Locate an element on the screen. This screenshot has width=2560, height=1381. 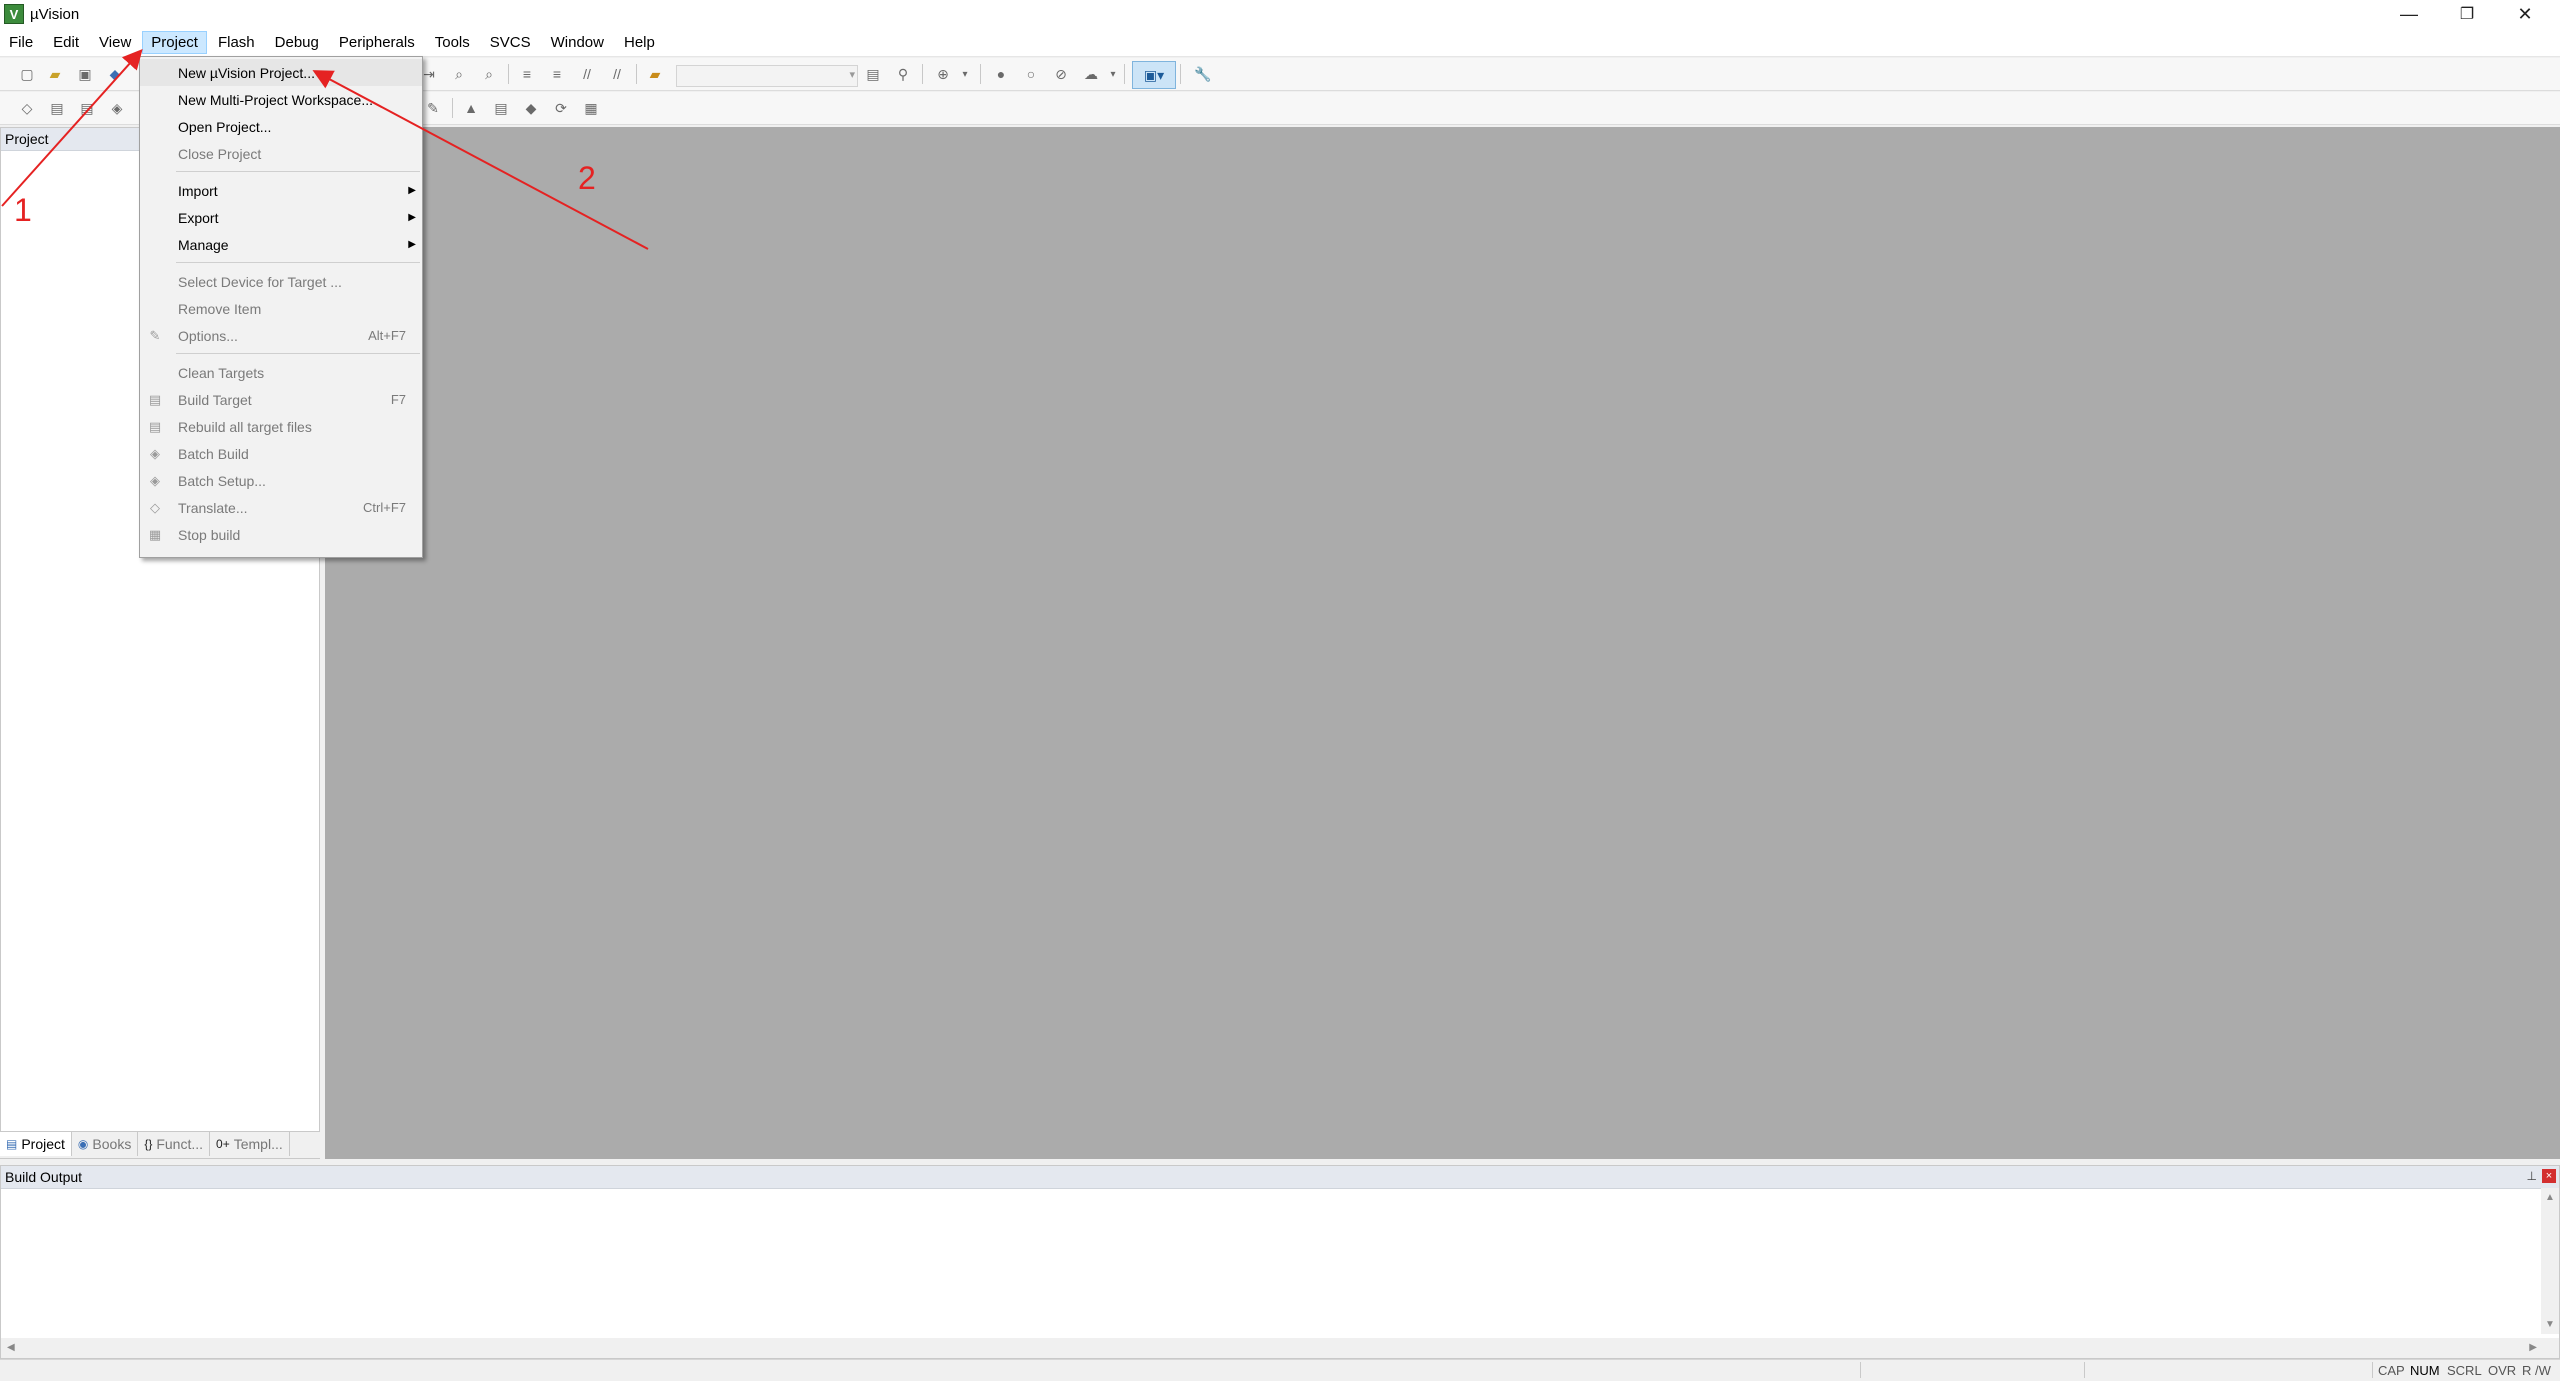
scroll-right-icon: ▶ is located at coordinates (2533, 1347).